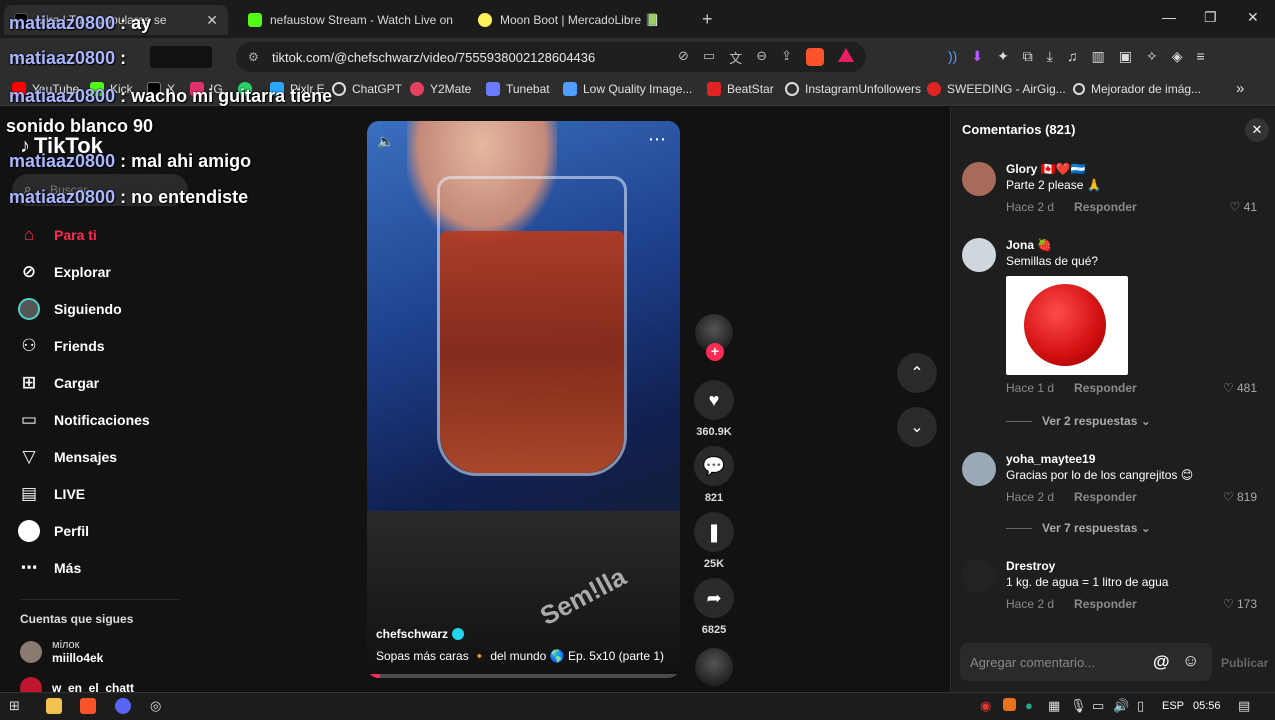 The height and width of the screenshot is (720, 1275). I want to click on mention-icon: @, so click(1161, 662).